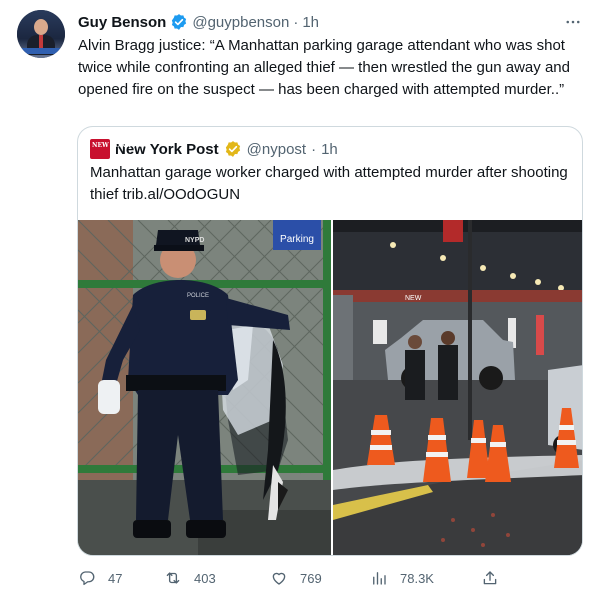 This screenshot has width=598, height=599. Describe the element at coordinates (122, 22) in the screenshot. I see `author-name: Guy Benson` at that location.